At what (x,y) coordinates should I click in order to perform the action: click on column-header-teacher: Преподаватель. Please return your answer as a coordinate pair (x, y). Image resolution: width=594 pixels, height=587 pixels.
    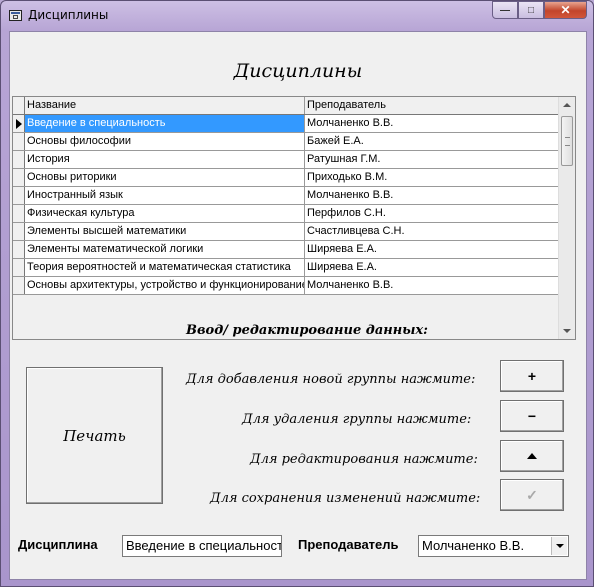
    Looking at the image, I should click on (431, 105).